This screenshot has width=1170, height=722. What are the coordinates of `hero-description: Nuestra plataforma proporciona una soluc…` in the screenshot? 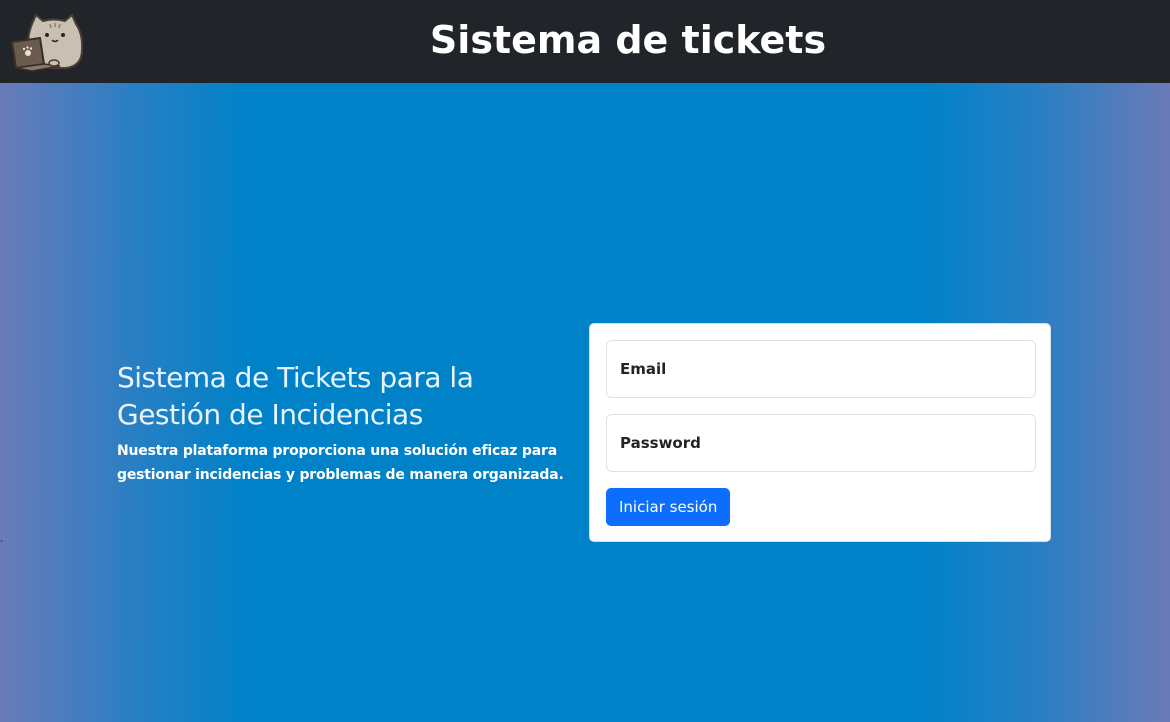 It's located at (340, 463).